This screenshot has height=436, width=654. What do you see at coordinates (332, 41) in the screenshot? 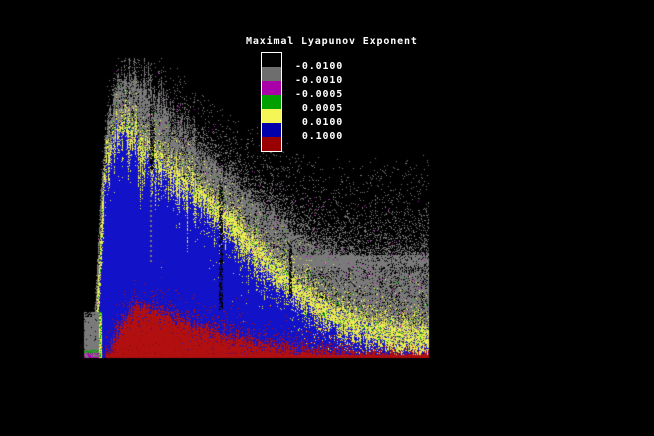
I see `chart-title: Maximal Lyapunov Exponent` at bounding box center [332, 41].